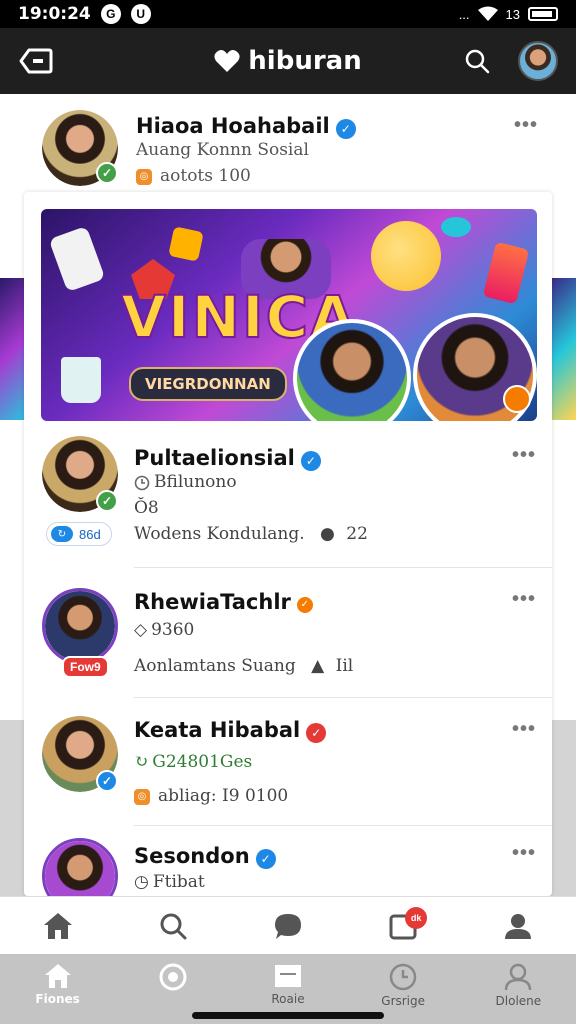 The image size is (576, 1024). What do you see at coordinates (208, 384) in the screenshot?
I see `banner-label: VIEGRDONNAN` at bounding box center [208, 384].